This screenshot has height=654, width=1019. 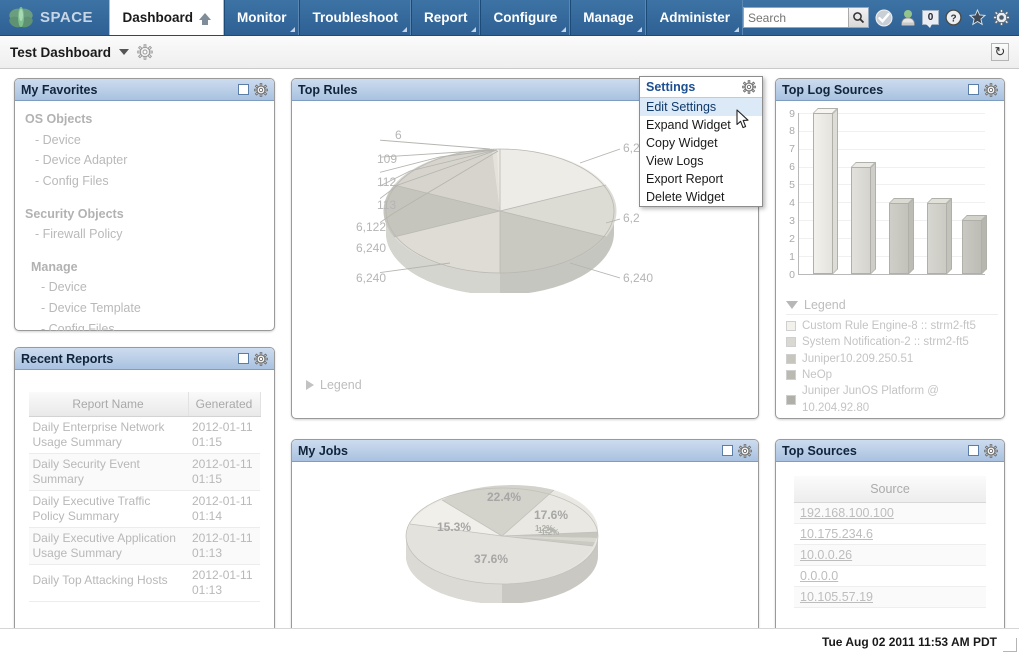 What do you see at coordinates (892, 342) in the screenshot?
I see `legend-item: System Notification-2 :: strm2-ft5` at bounding box center [892, 342].